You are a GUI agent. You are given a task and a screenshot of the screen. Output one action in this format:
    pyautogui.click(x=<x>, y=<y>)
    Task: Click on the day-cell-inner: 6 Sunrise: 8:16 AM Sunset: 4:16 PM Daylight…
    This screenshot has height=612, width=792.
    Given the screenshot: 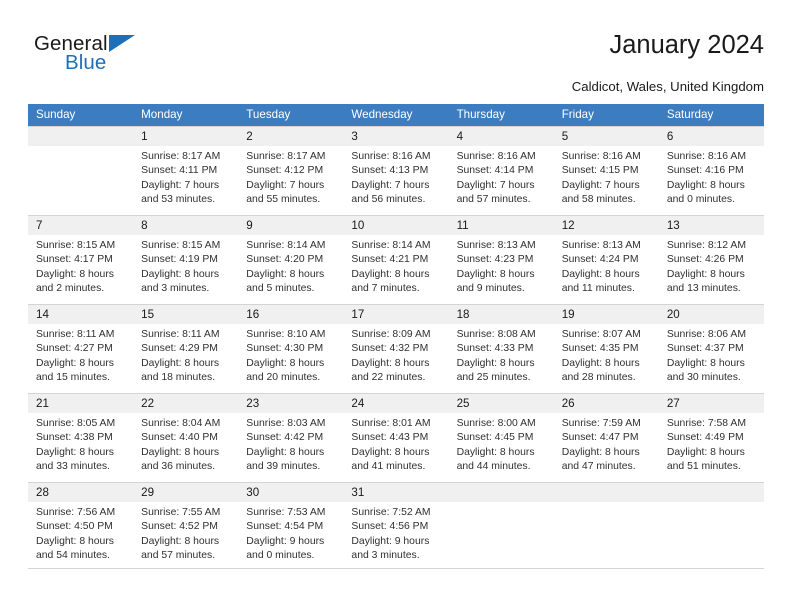 What is the action you would take?
    pyautogui.click(x=711, y=171)
    